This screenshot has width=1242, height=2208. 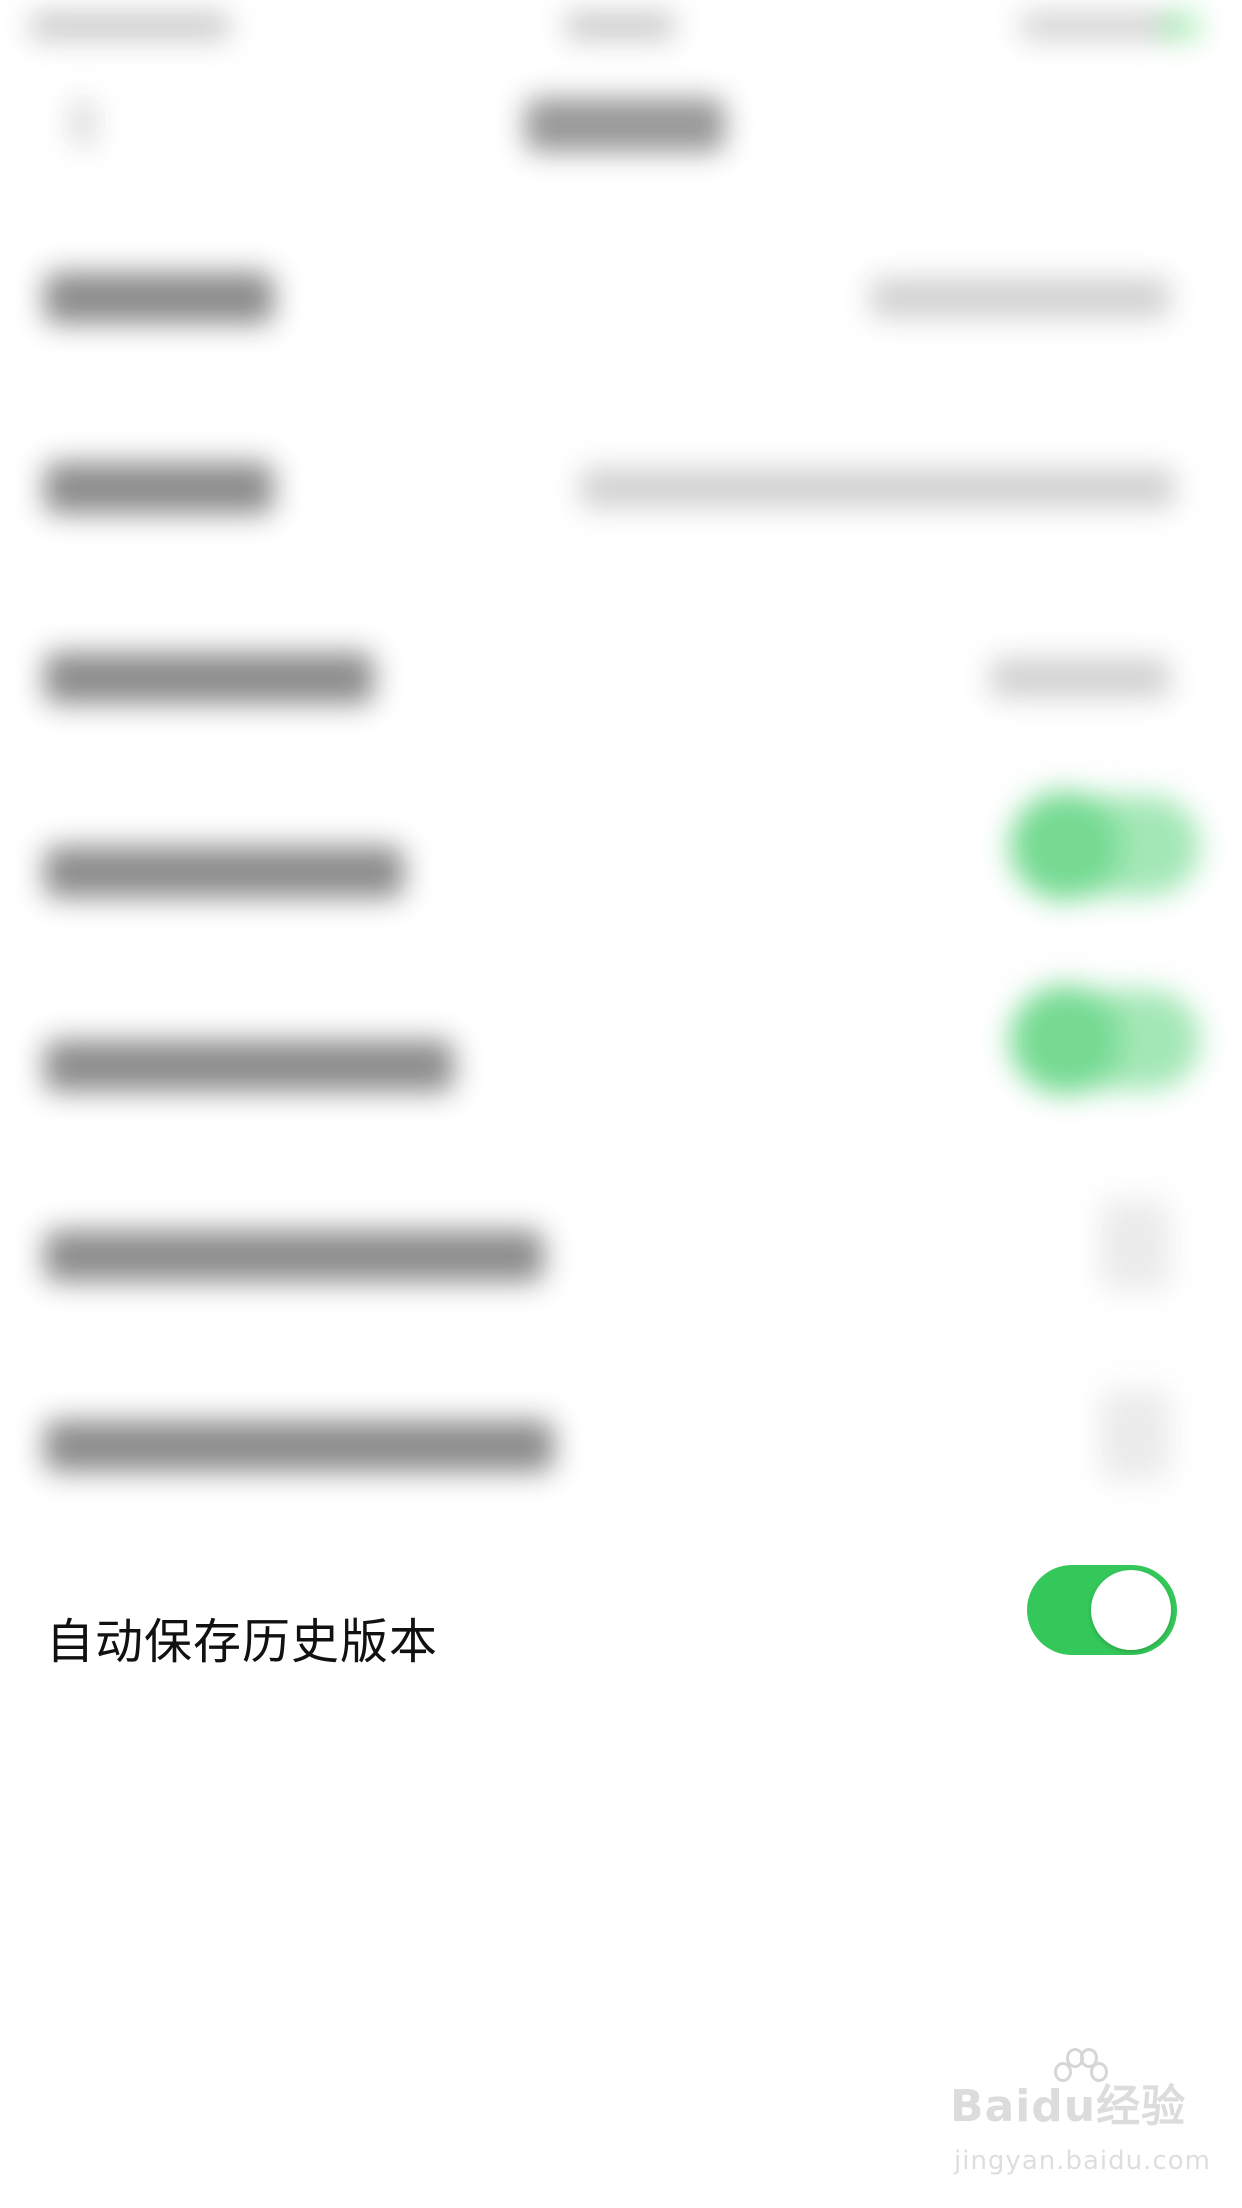 What do you see at coordinates (1068, 2106) in the screenshot?
I see `watermark-logo: Baidu经验` at bounding box center [1068, 2106].